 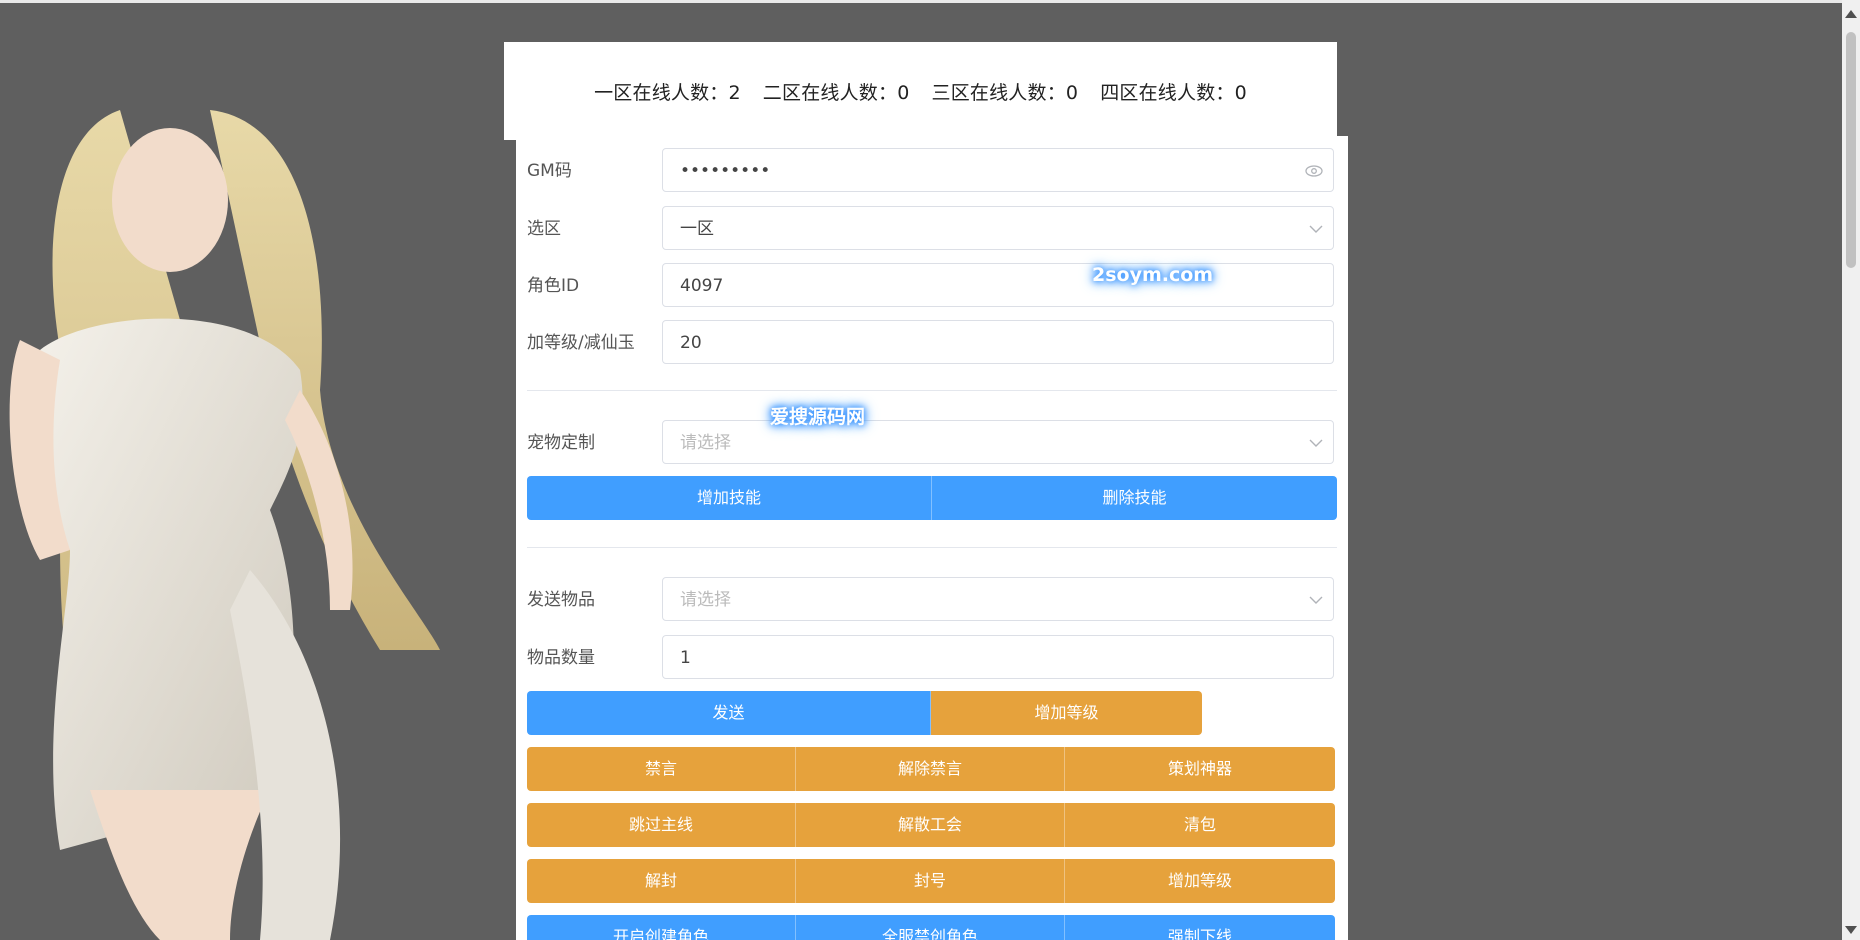 I want to click on gm-code-value: •••••••••, so click(x=725, y=171).